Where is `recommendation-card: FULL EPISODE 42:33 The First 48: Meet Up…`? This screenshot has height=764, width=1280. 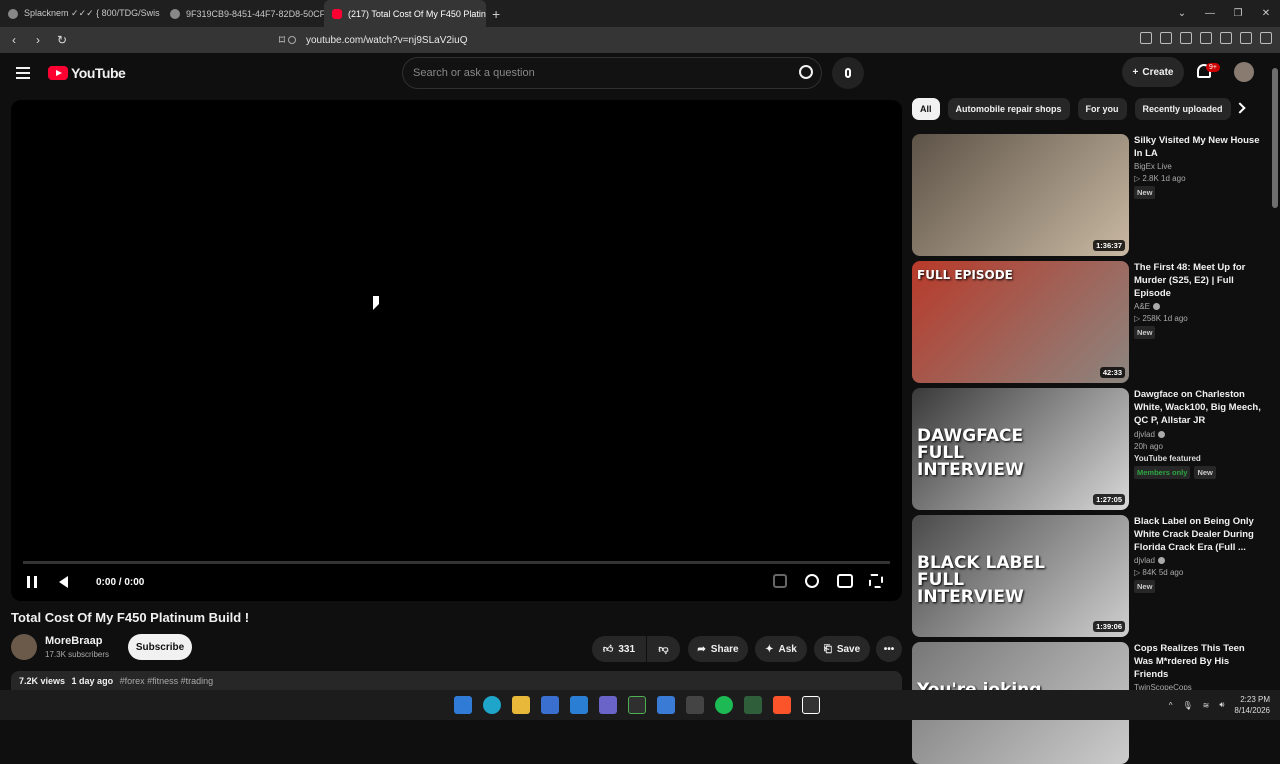 recommendation-card: FULL EPISODE 42:33 The First 48: Meet Up… is located at coordinates (1087, 322).